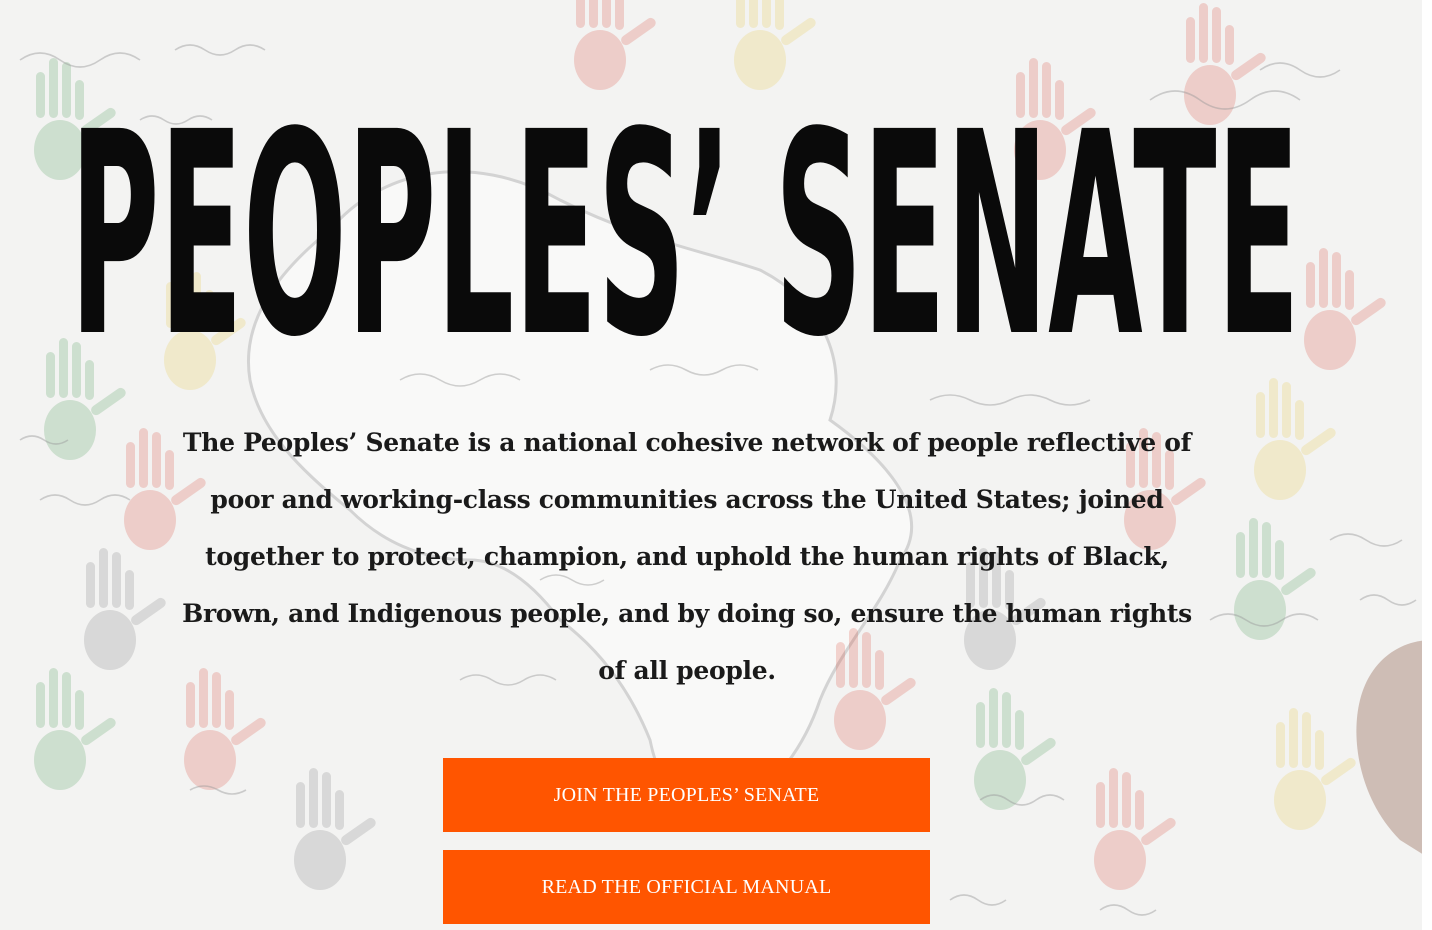 The height and width of the screenshot is (930, 1432). I want to click on read-manual-button: READ THE OFFICIAL MANUAL, so click(686, 887).